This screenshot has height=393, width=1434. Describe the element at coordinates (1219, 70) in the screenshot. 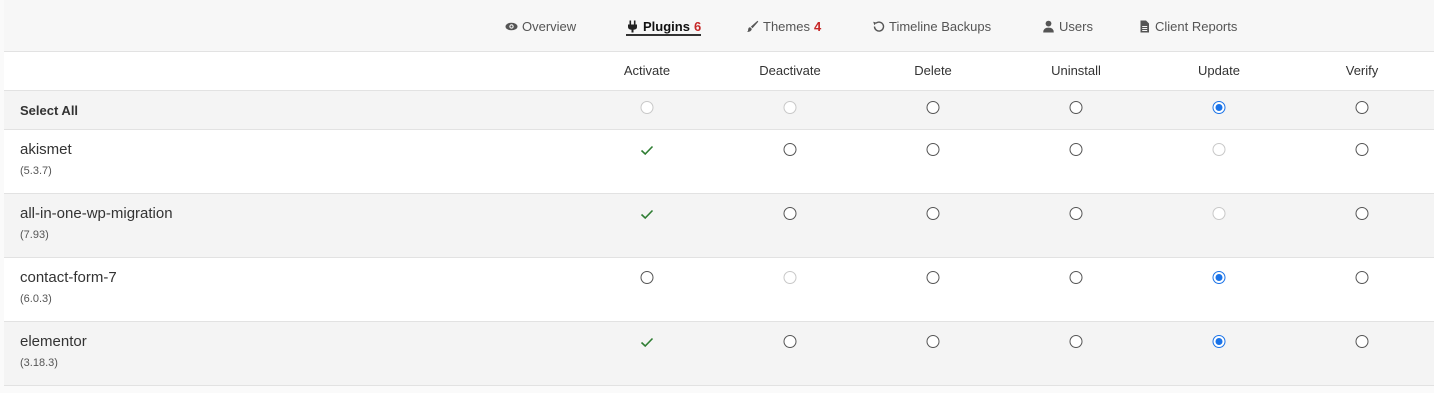

I see `column-header-update: Update` at that location.